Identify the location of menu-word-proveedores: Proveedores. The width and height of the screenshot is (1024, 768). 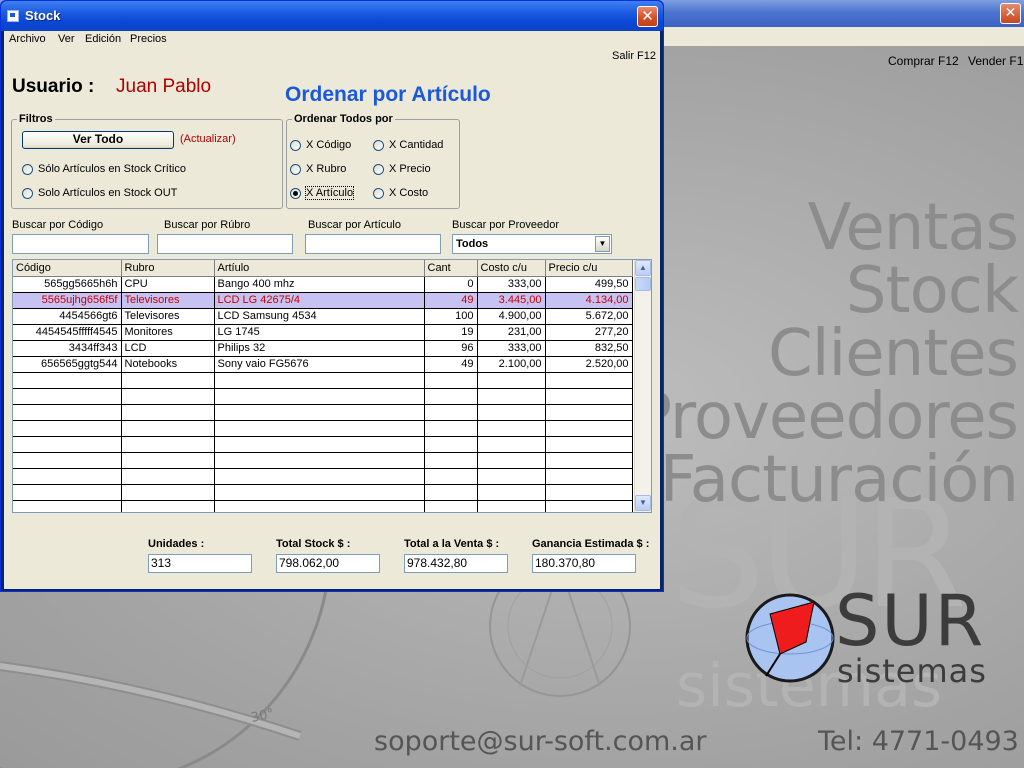
(826, 417).